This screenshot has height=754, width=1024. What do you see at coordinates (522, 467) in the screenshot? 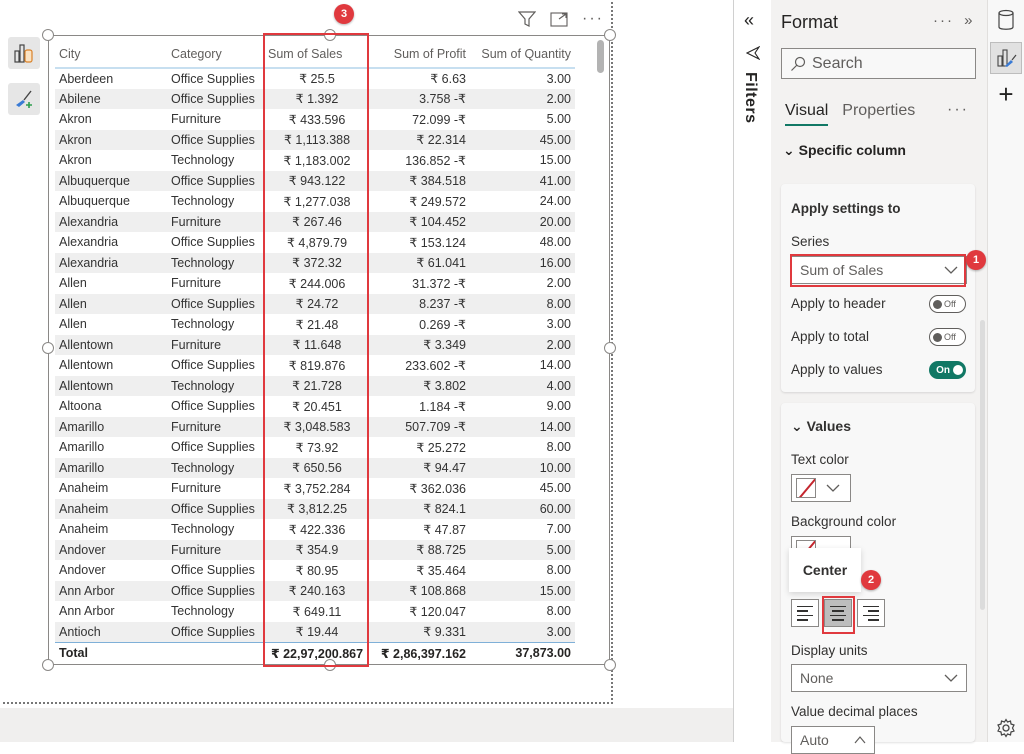
I see `quantity-cell: 10.00` at bounding box center [522, 467].